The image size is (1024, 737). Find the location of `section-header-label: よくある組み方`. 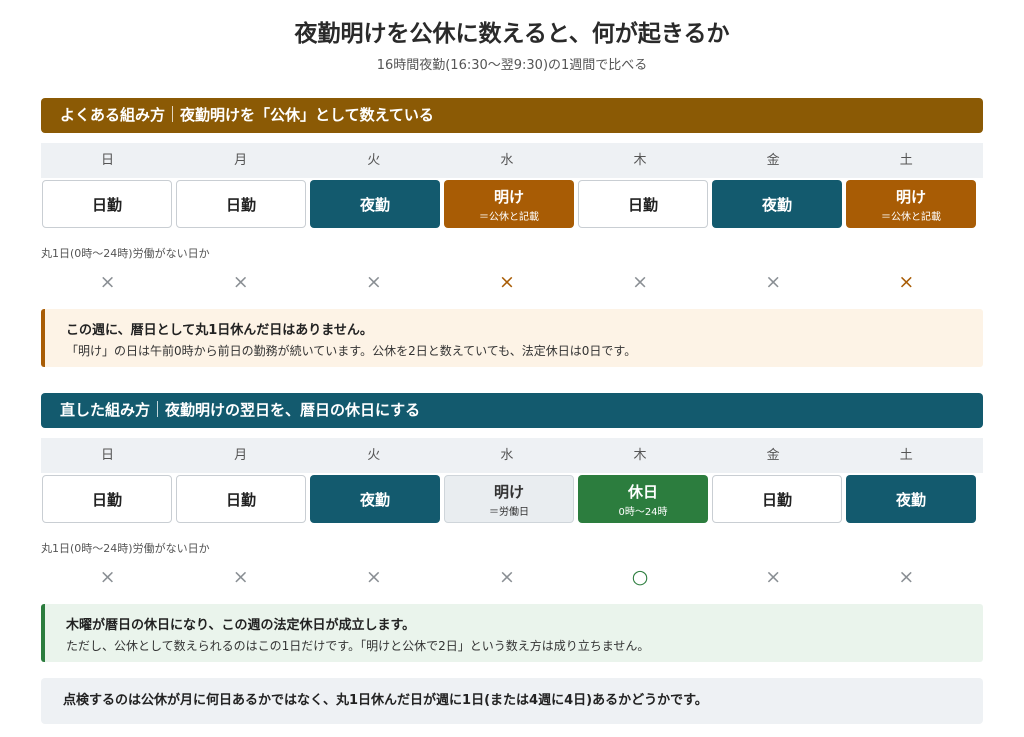

section-header-label: よくある組み方 is located at coordinates (113, 115).